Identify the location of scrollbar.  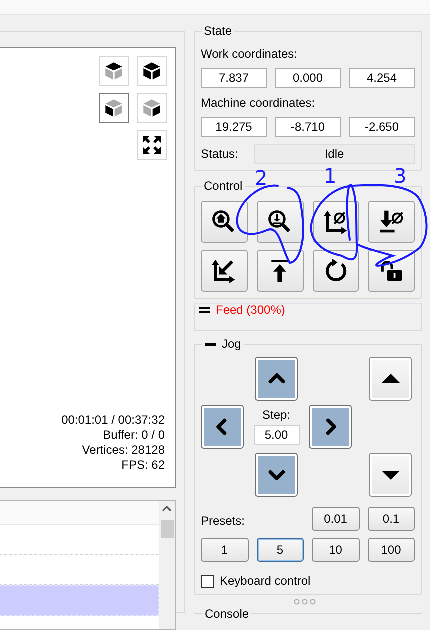
(167, 565).